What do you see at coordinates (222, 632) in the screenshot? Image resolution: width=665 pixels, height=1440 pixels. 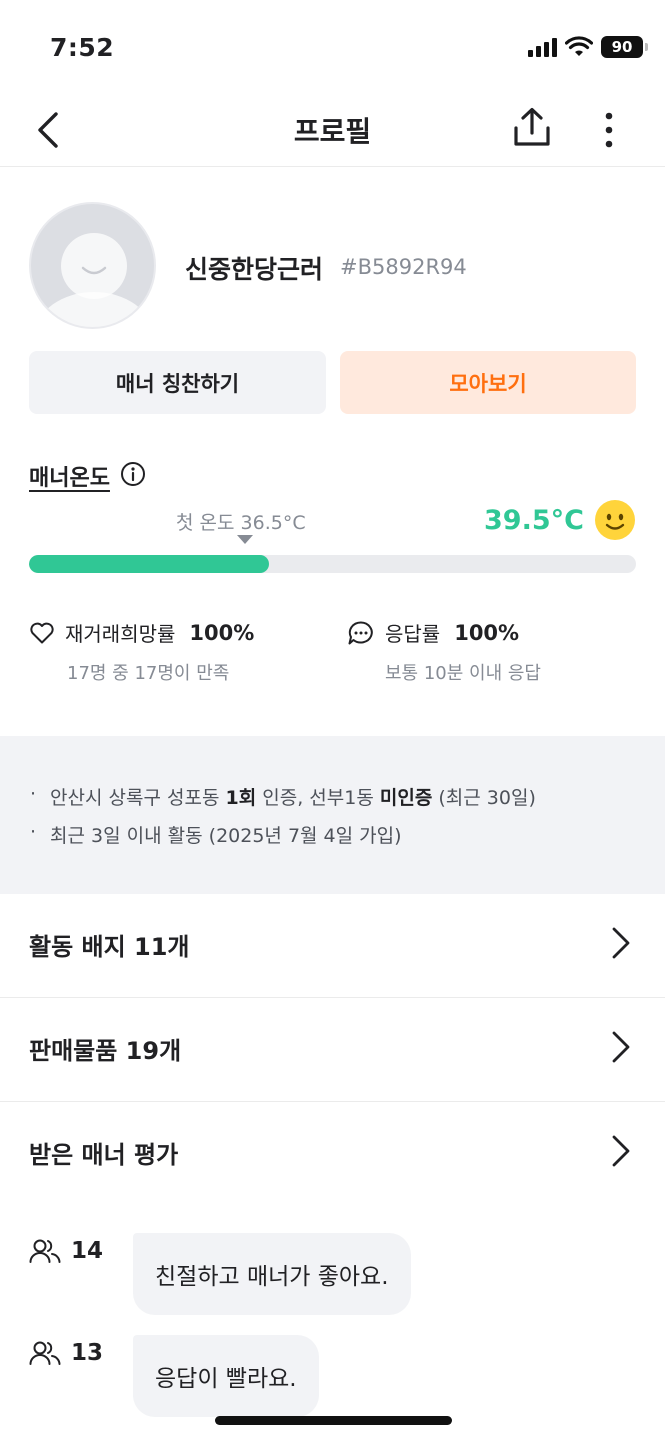 I see `repurchase-rate-value: 100%` at bounding box center [222, 632].